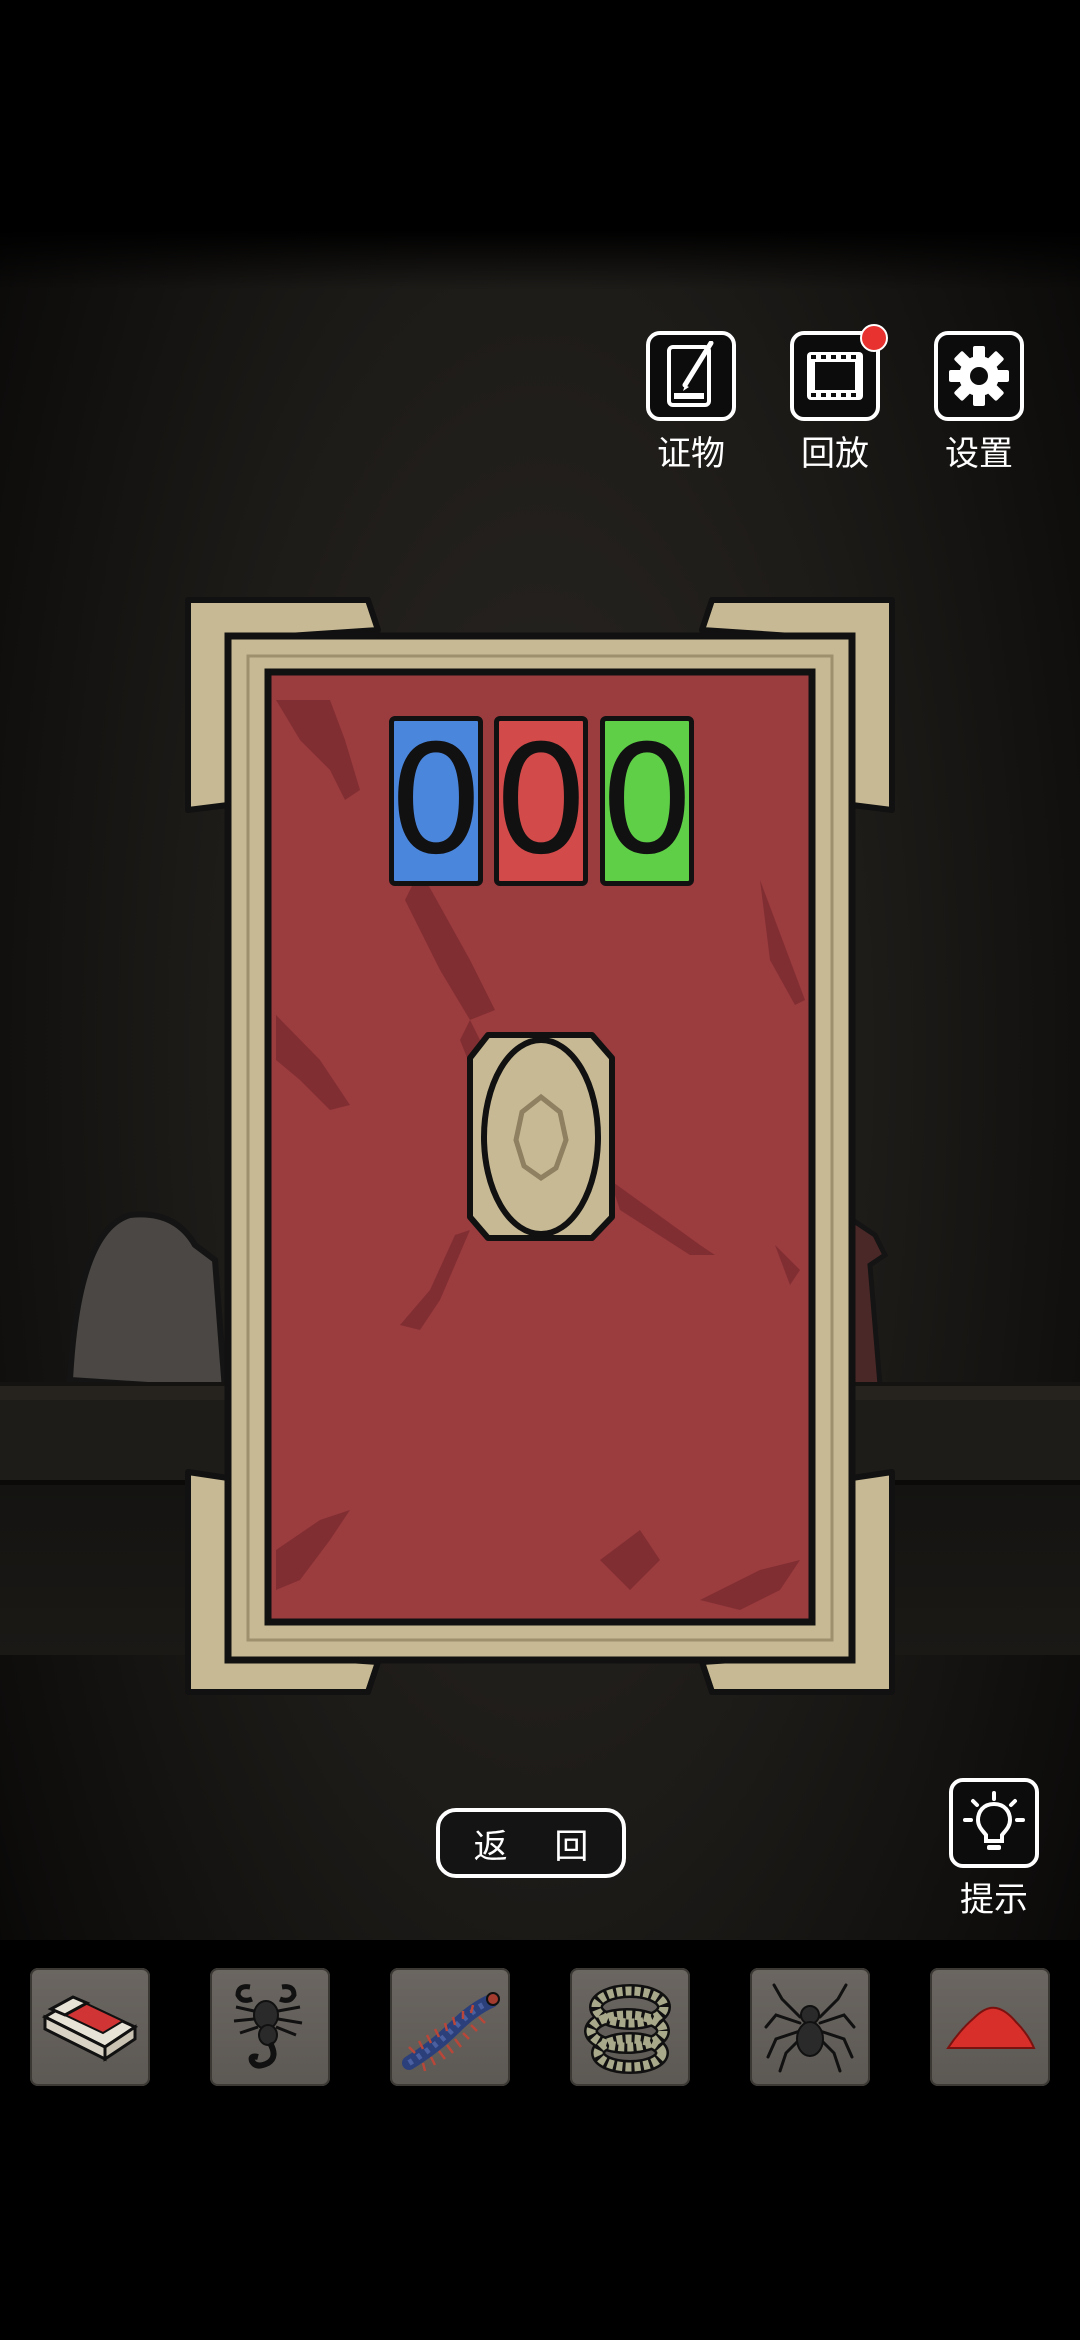  I want to click on inventory-slot-snake, so click(630, 2027).